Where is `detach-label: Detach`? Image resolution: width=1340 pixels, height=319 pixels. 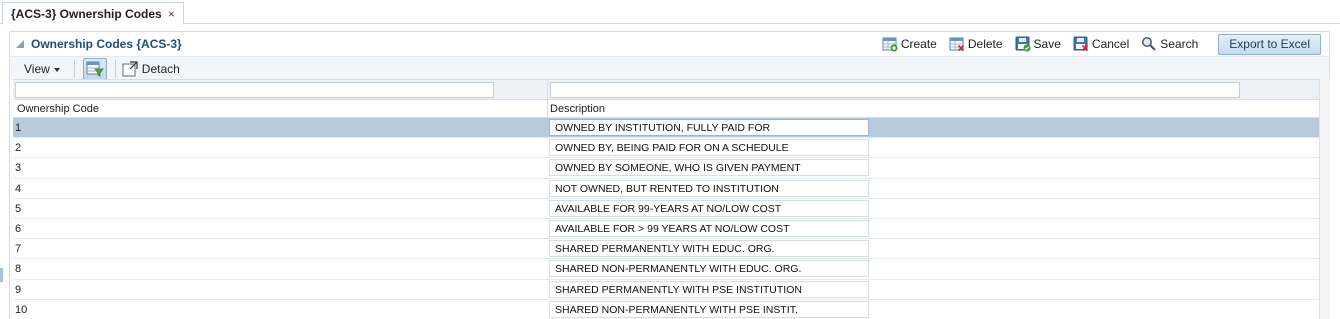
detach-label: Detach is located at coordinates (160, 68).